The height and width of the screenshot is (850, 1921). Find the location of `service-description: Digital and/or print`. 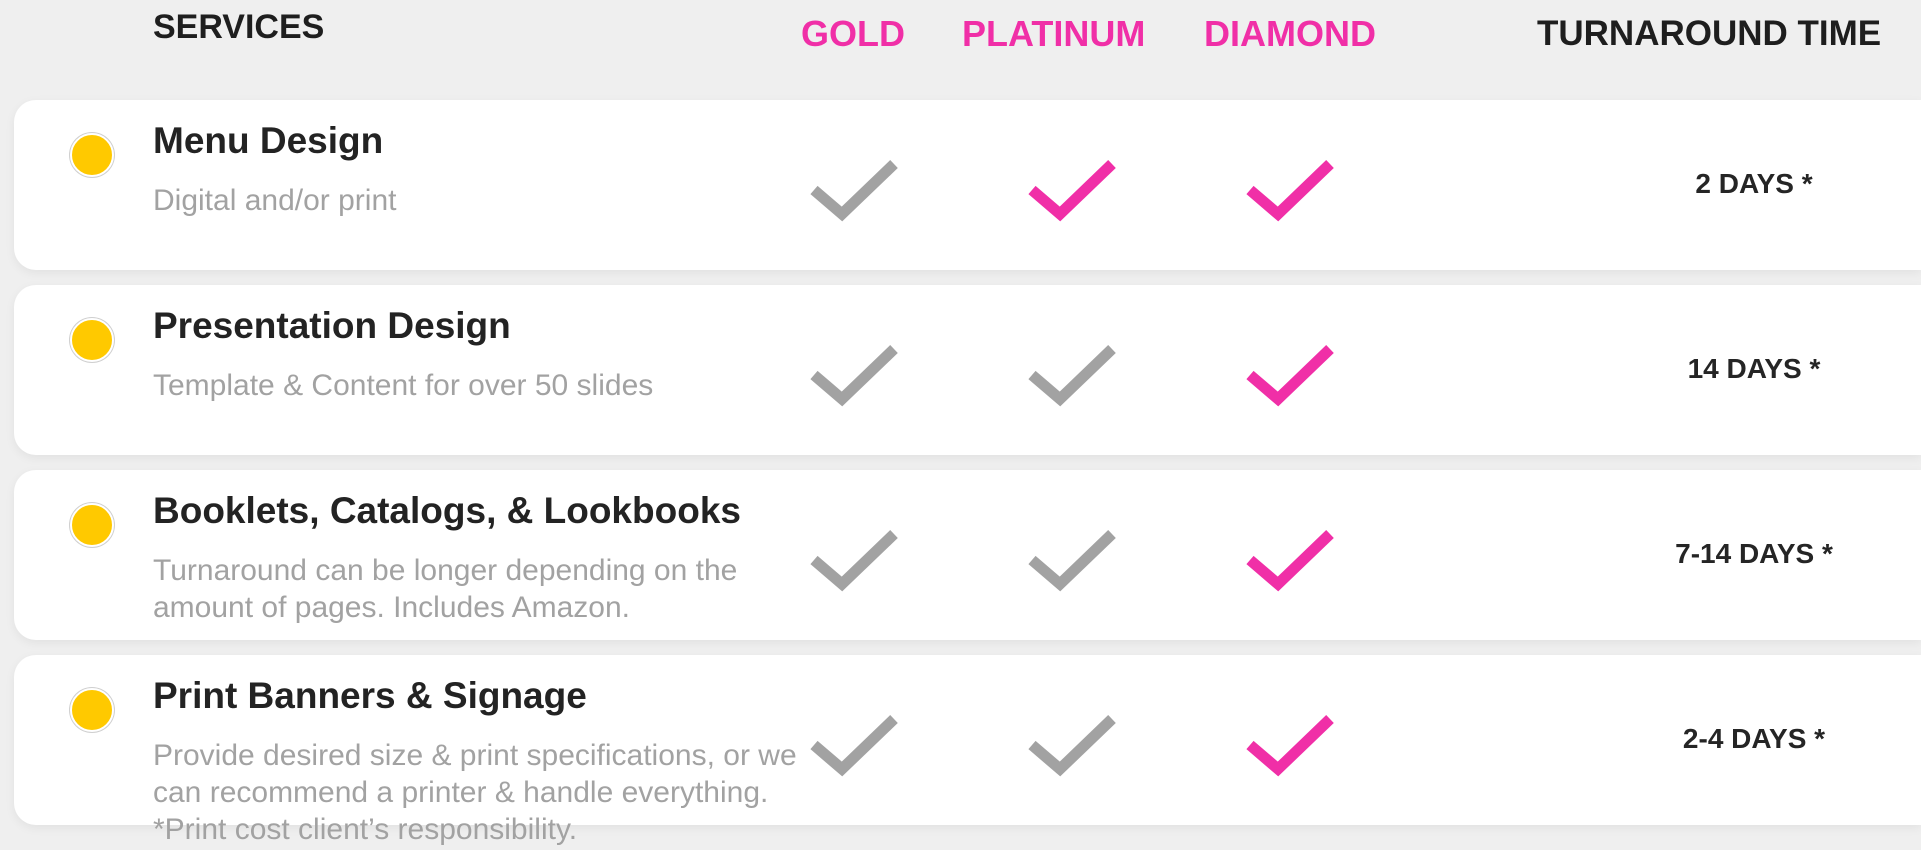

service-description: Digital and/or print is located at coordinates (275, 200).